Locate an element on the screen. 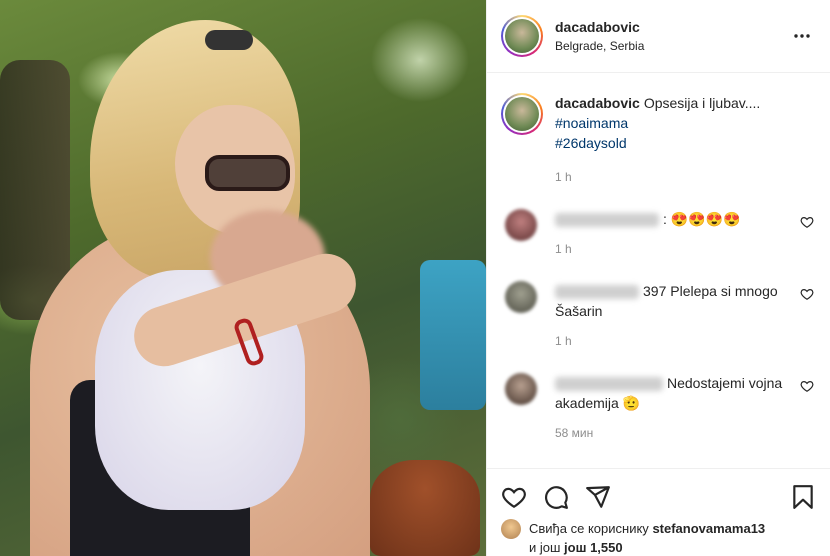 The height and width of the screenshot is (556, 830). hashtag-link: #noaimama is located at coordinates (684, 123).